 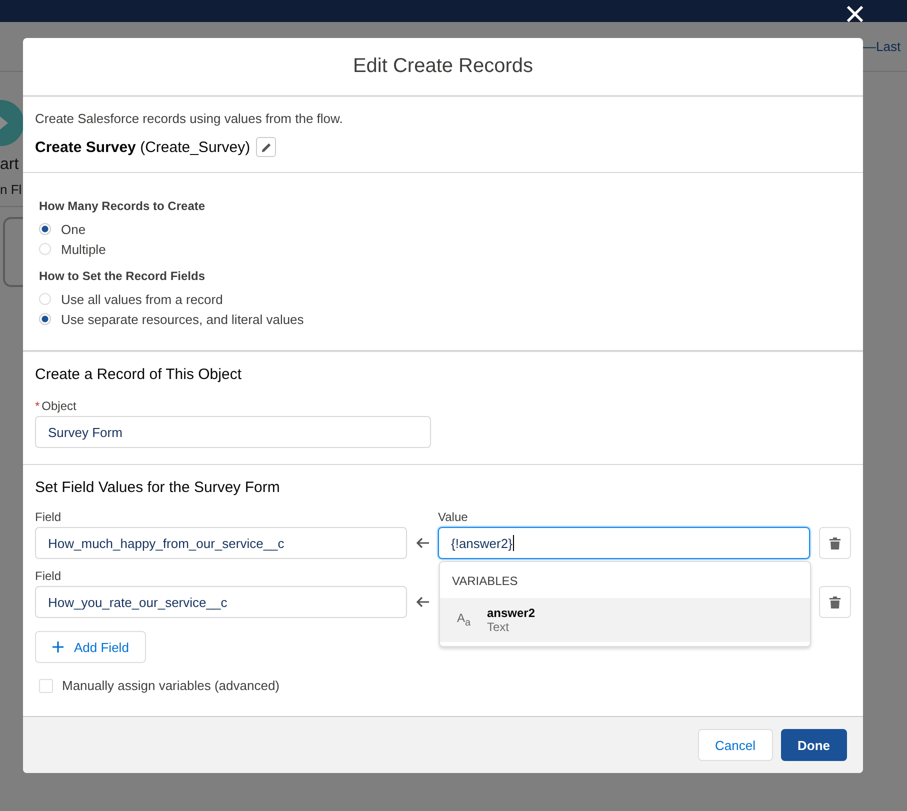 What do you see at coordinates (122, 276) in the screenshot?
I see `group-label: How to Set the Record Fields` at bounding box center [122, 276].